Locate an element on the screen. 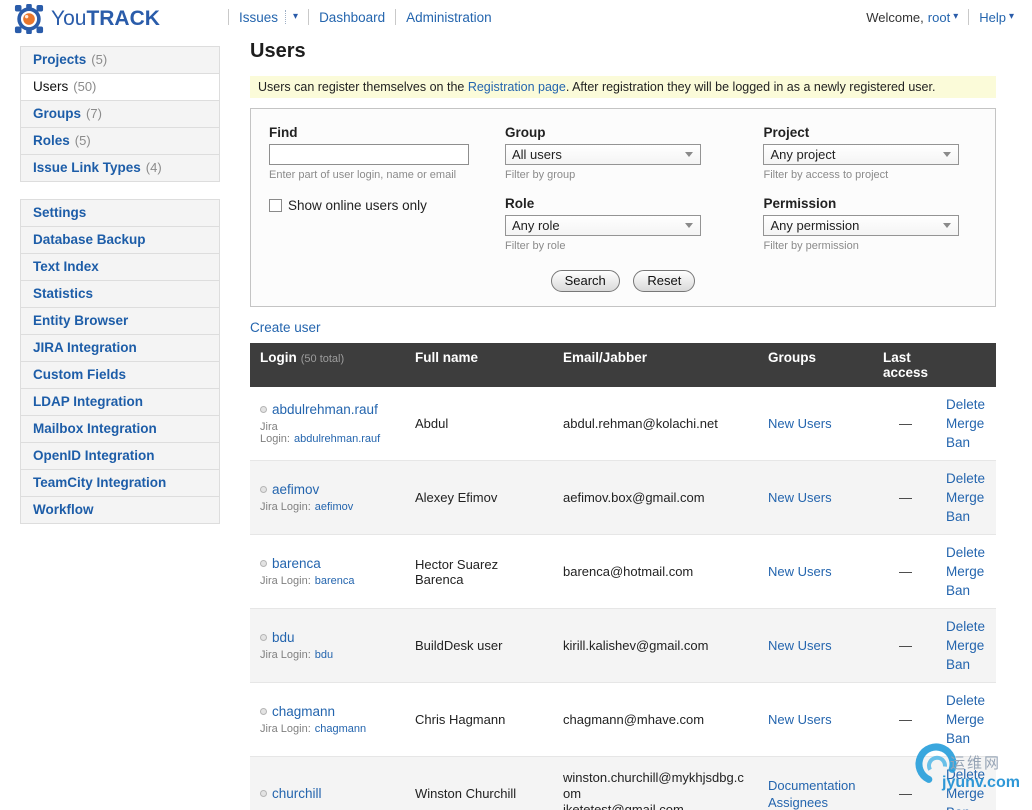 The height and width of the screenshot is (810, 1032). registration-page-link: Registration page is located at coordinates (517, 87).